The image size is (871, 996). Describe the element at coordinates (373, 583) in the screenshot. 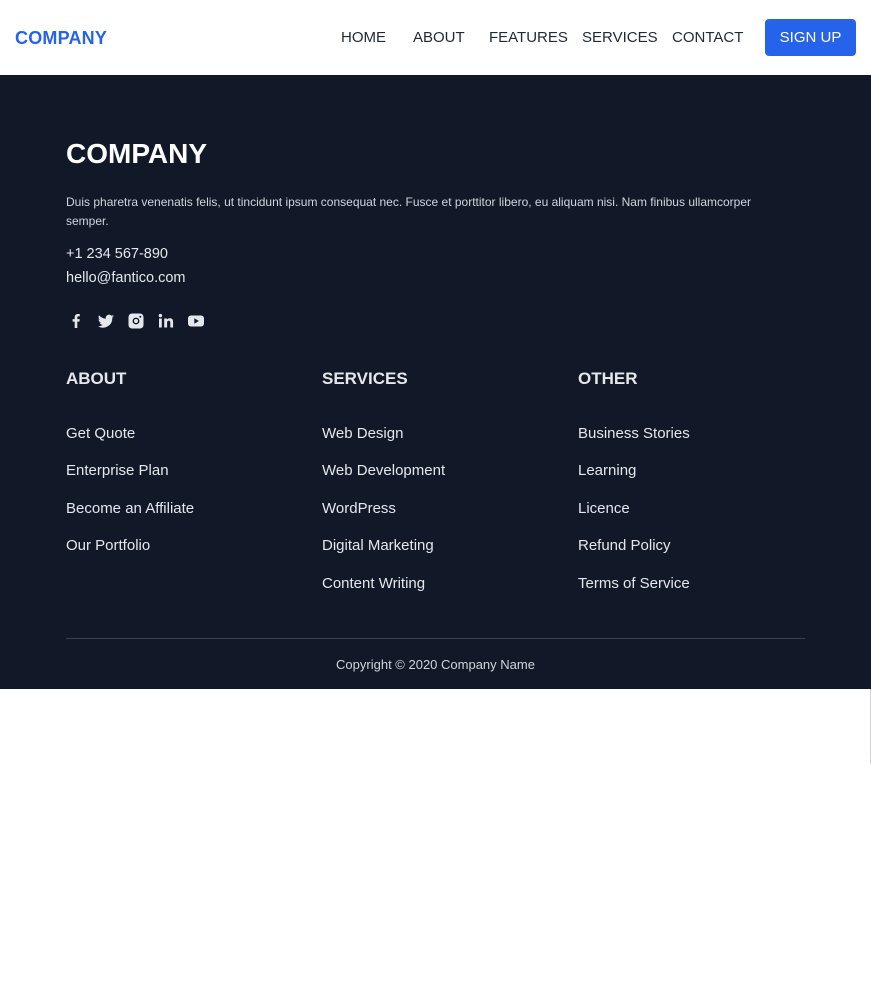

I see `footer-link-content-writing: Content Writing` at that location.